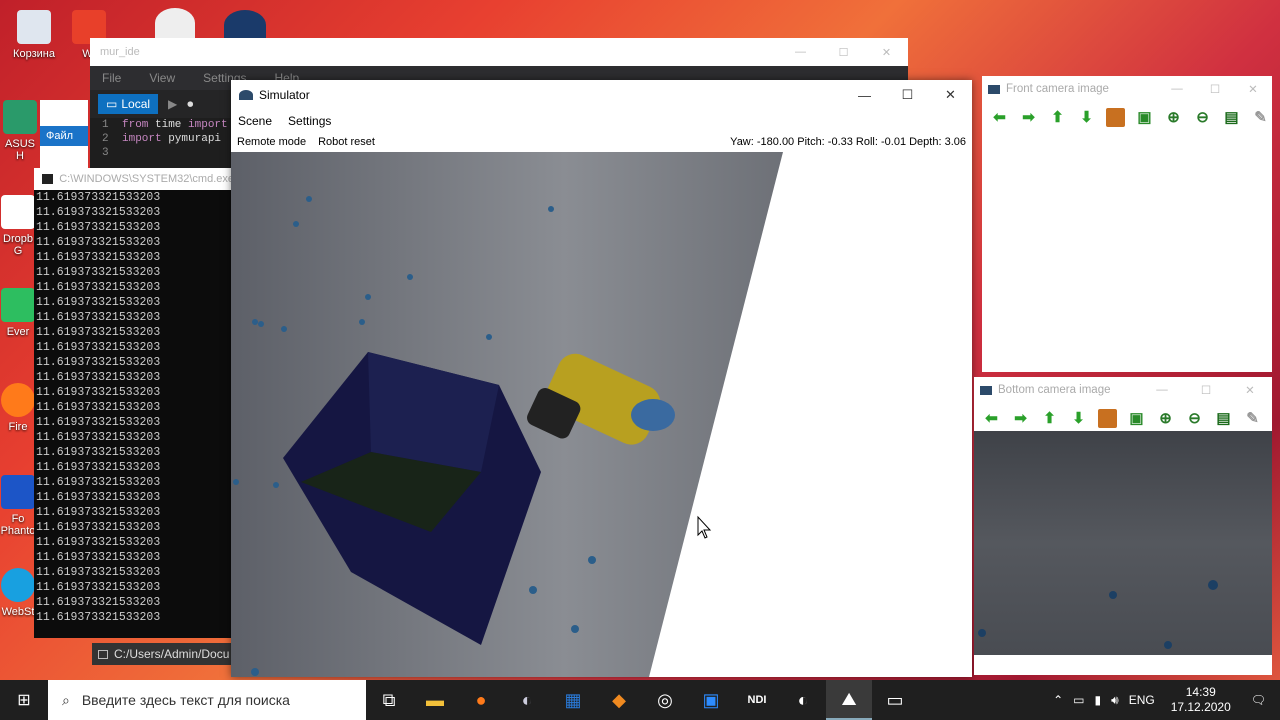 This screenshot has height=720, width=1280. Describe the element at coordinates (1078, 700) in the screenshot. I see `meet-now-icon: ▭` at that location.